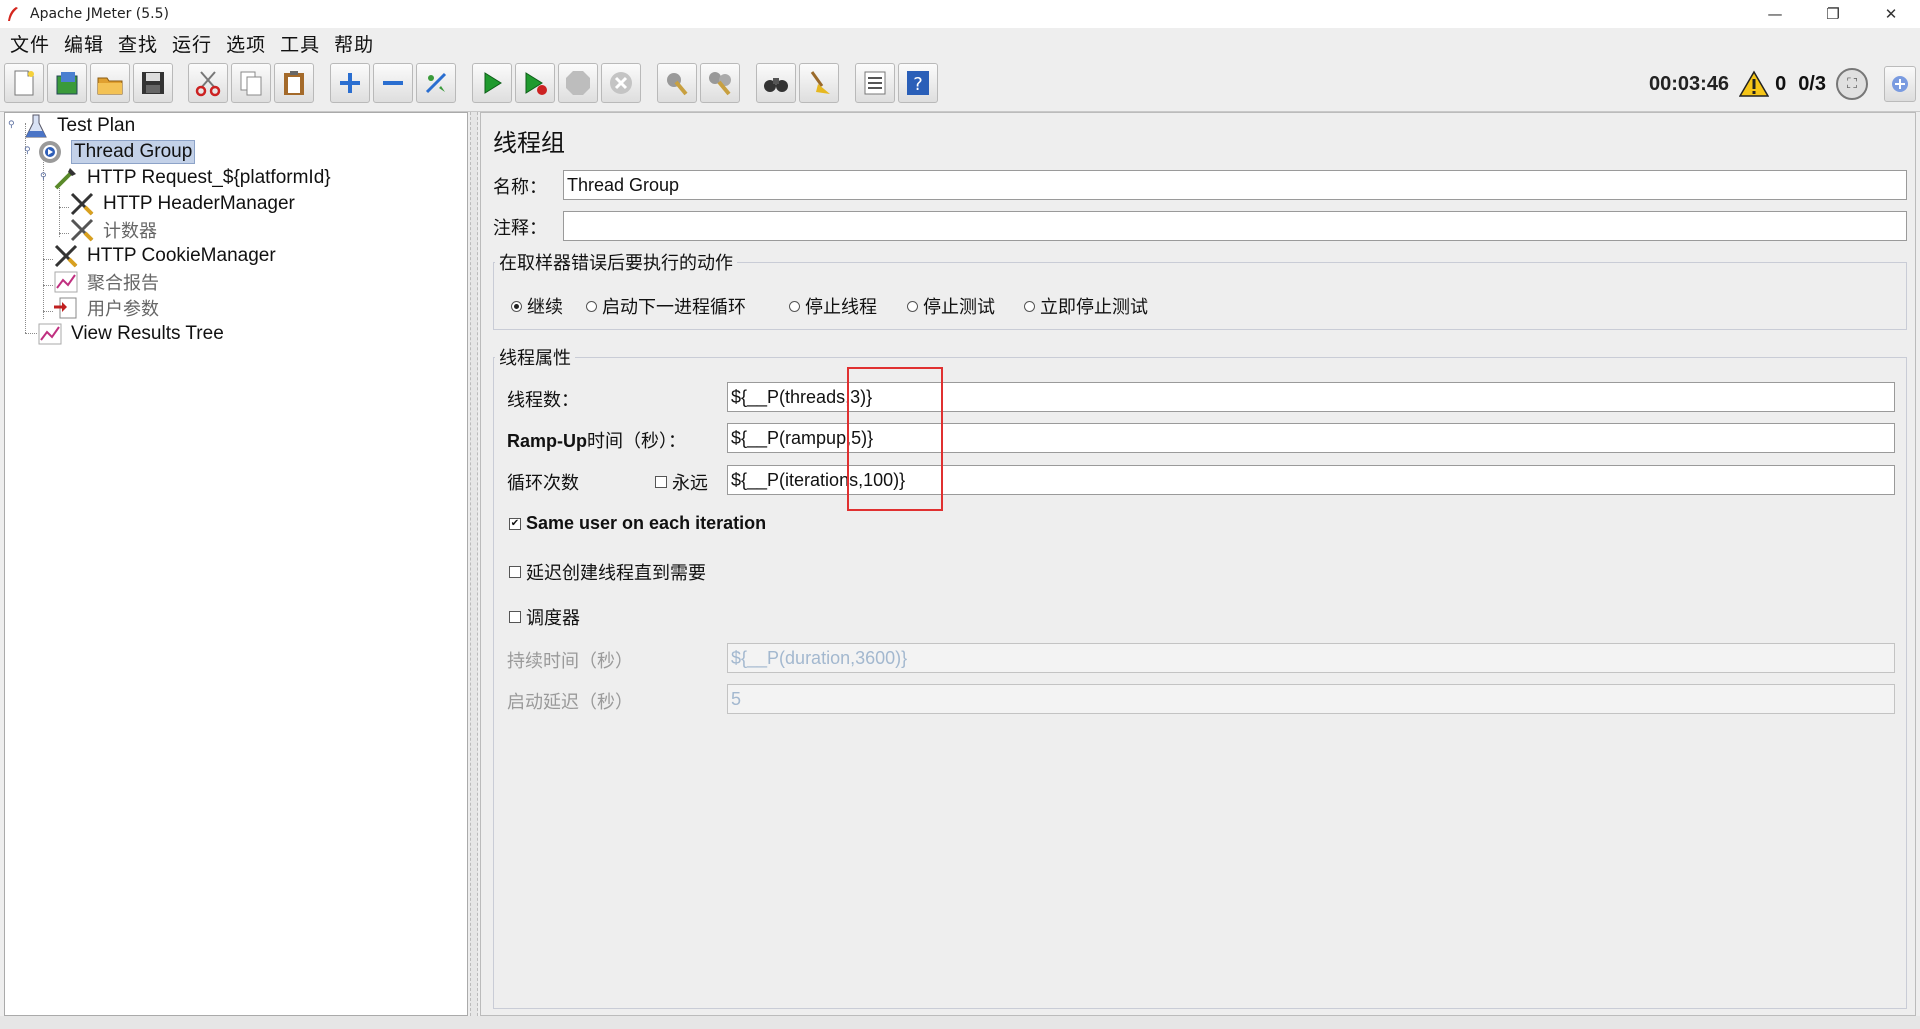 This screenshot has height=1029, width=1920. What do you see at coordinates (1689, 83) in the screenshot?
I see `elapsed-time: 00:03:46` at bounding box center [1689, 83].